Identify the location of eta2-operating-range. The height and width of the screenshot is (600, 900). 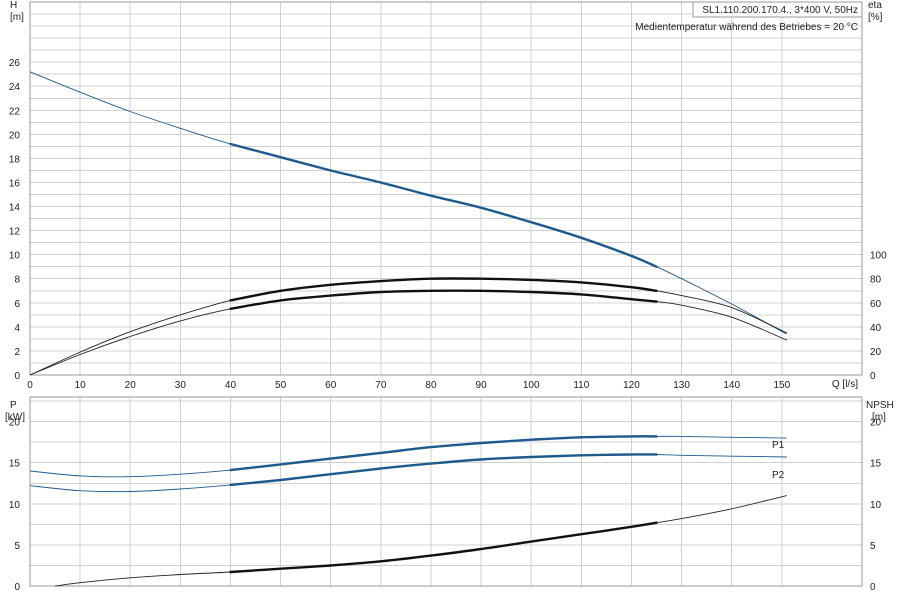
(443, 299).